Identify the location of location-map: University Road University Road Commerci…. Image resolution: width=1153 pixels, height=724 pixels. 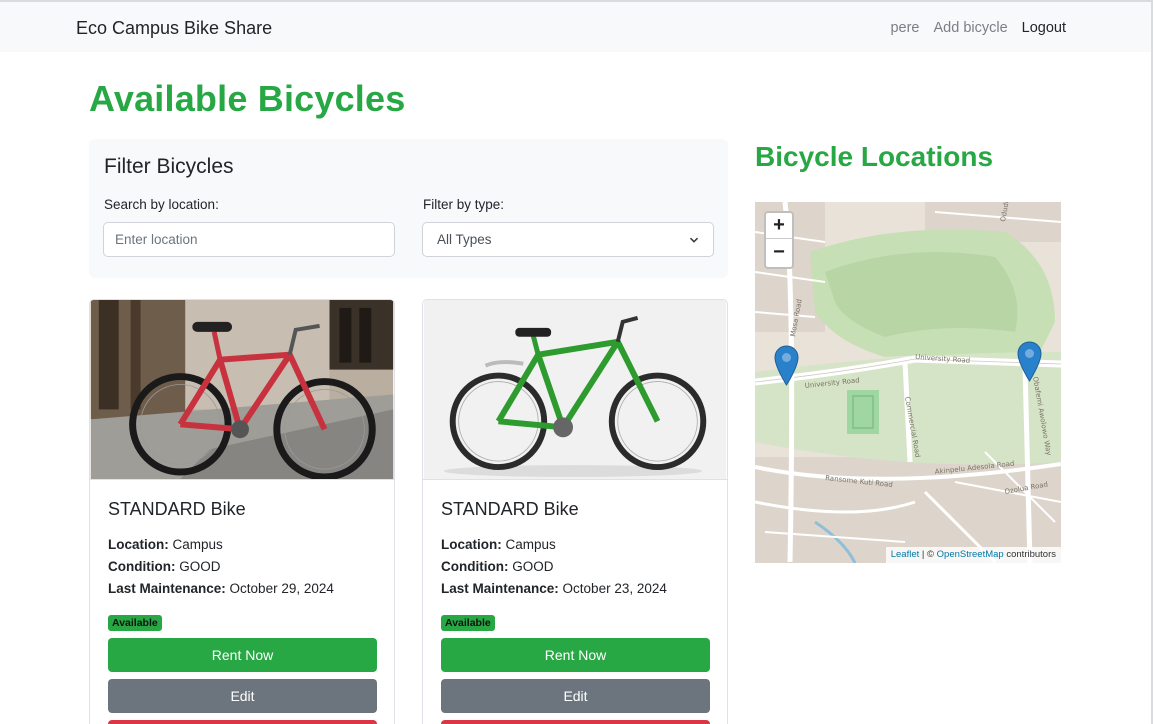
(908, 382).